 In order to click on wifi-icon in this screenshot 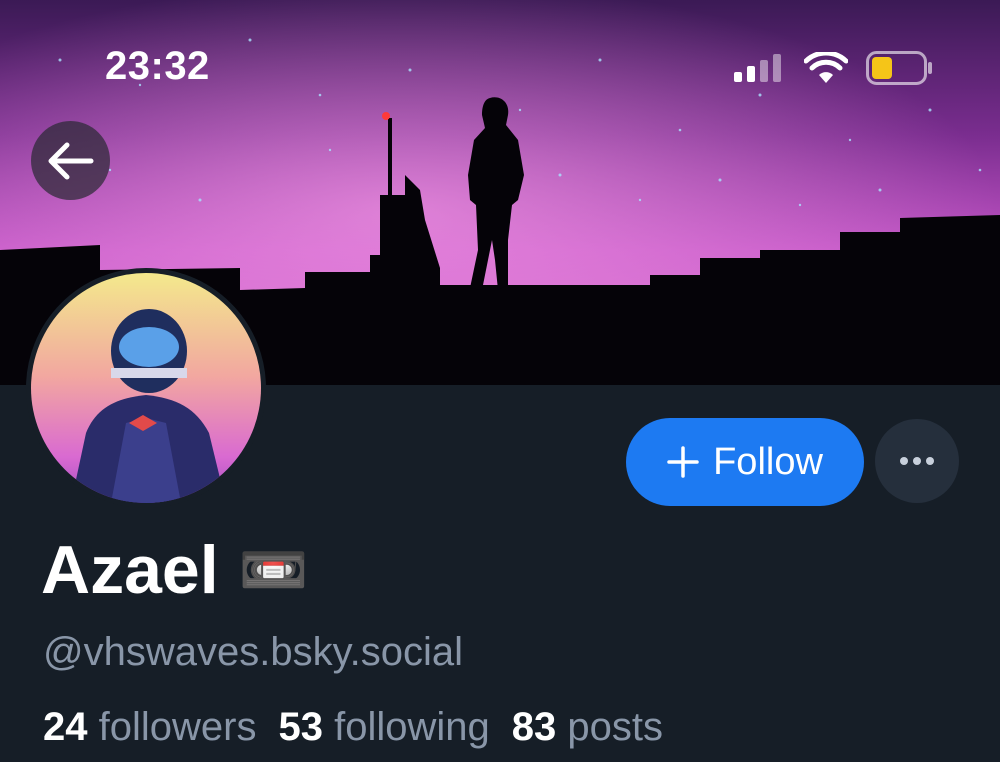, I will do `click(826, 67)`.